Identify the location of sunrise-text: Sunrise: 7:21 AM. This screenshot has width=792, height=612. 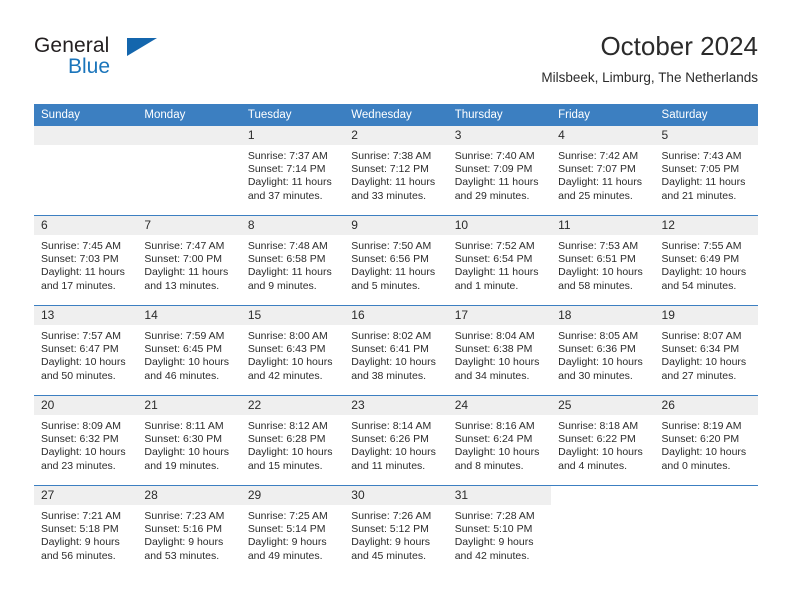
(81, 516).